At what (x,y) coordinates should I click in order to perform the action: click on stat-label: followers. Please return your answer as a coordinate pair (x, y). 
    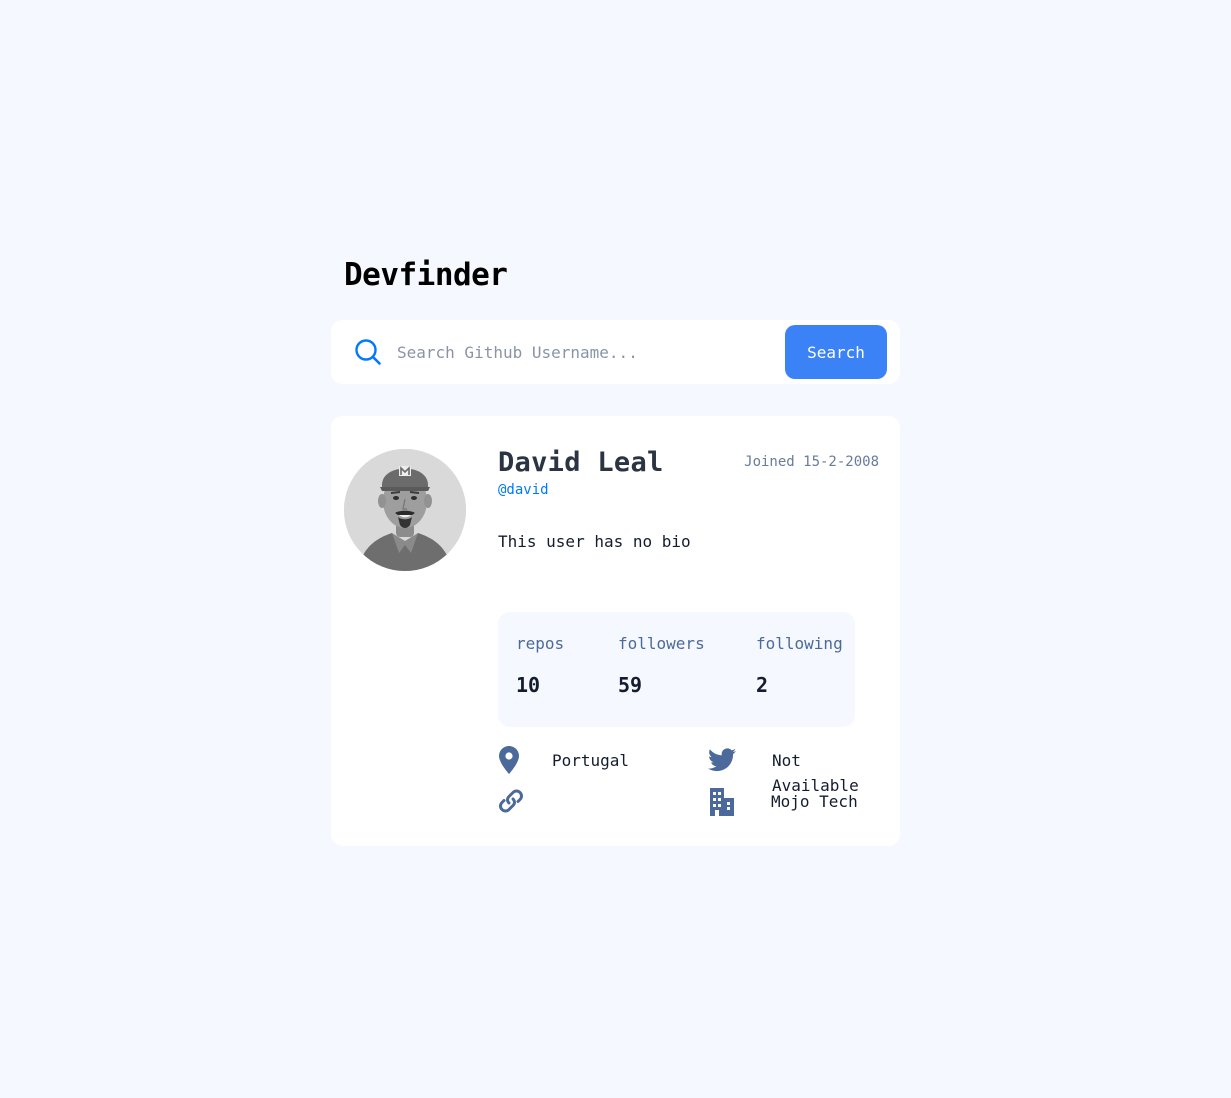
    Looking at the image, I should click on (661, 643).